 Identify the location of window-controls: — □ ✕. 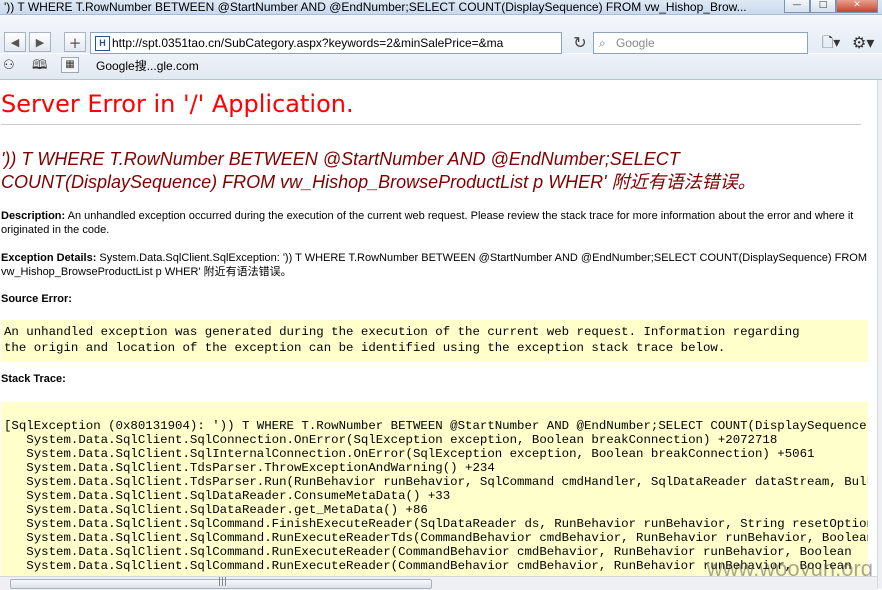
(831, 6).